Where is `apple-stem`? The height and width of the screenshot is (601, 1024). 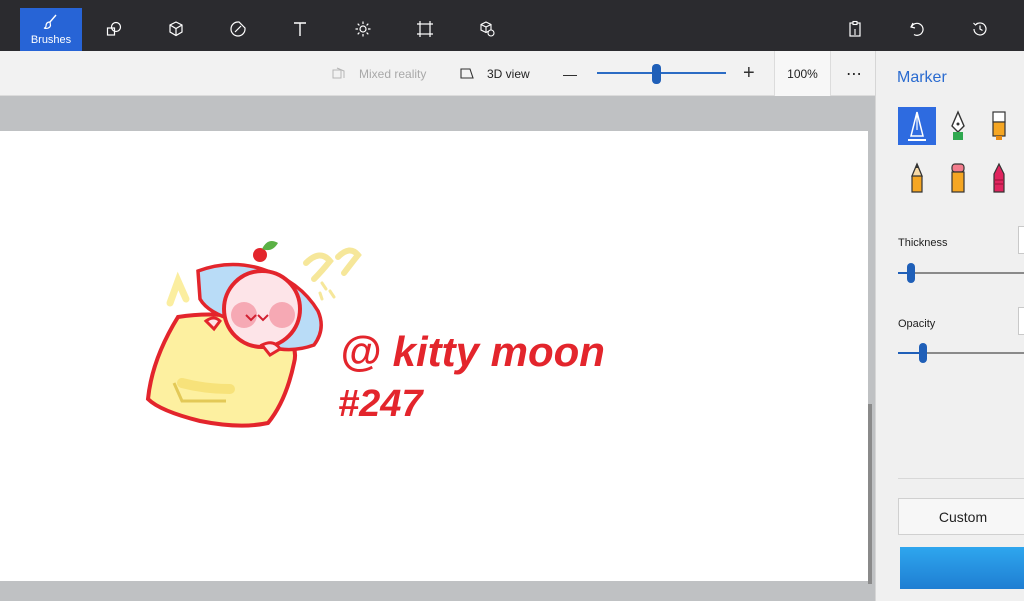 apple-stem is located at coordinates (260, 255).